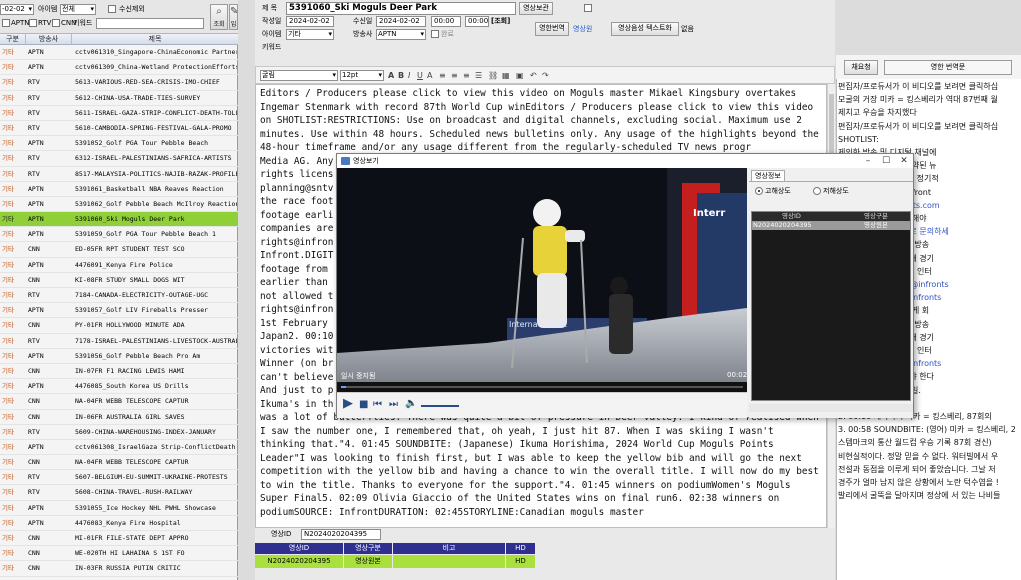  Describe the element at coordinates (429, 75) in the screenshot. I see `text-color-icon: A` at that location.